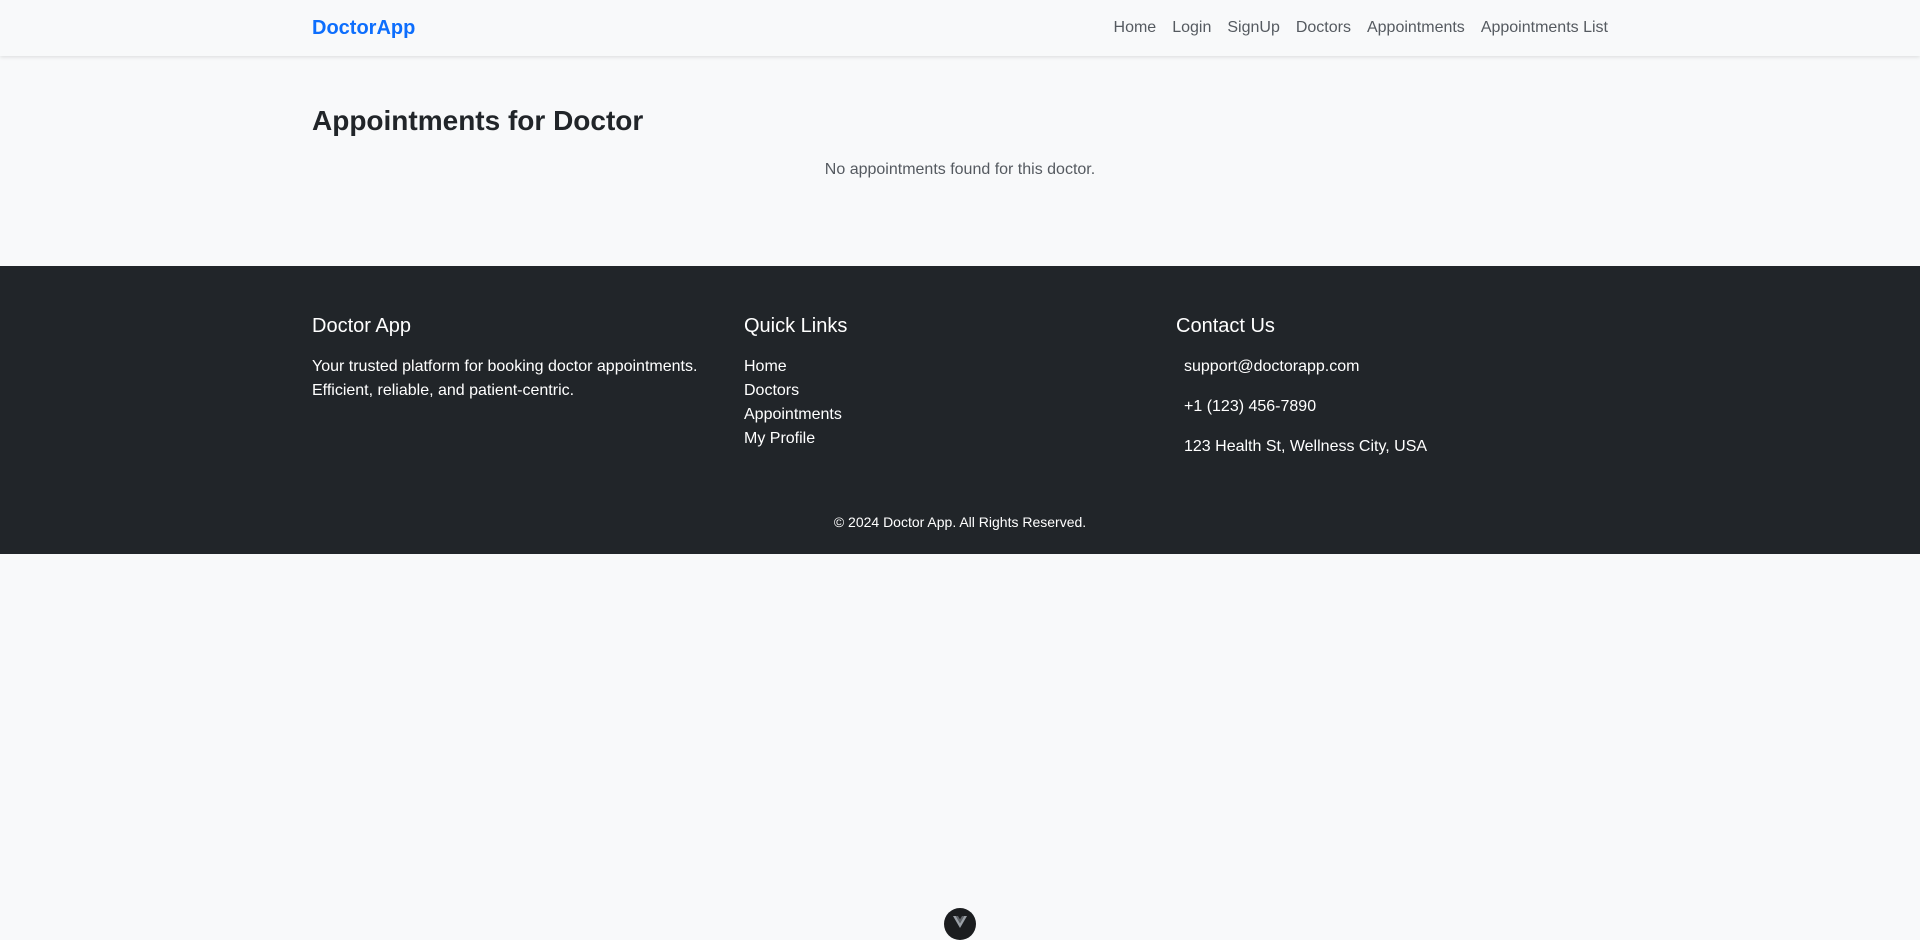 The height and width of the screenshot is (940, 1920). I want to click on footer-quick-links-heading: Quick Links, so click(796, 326).